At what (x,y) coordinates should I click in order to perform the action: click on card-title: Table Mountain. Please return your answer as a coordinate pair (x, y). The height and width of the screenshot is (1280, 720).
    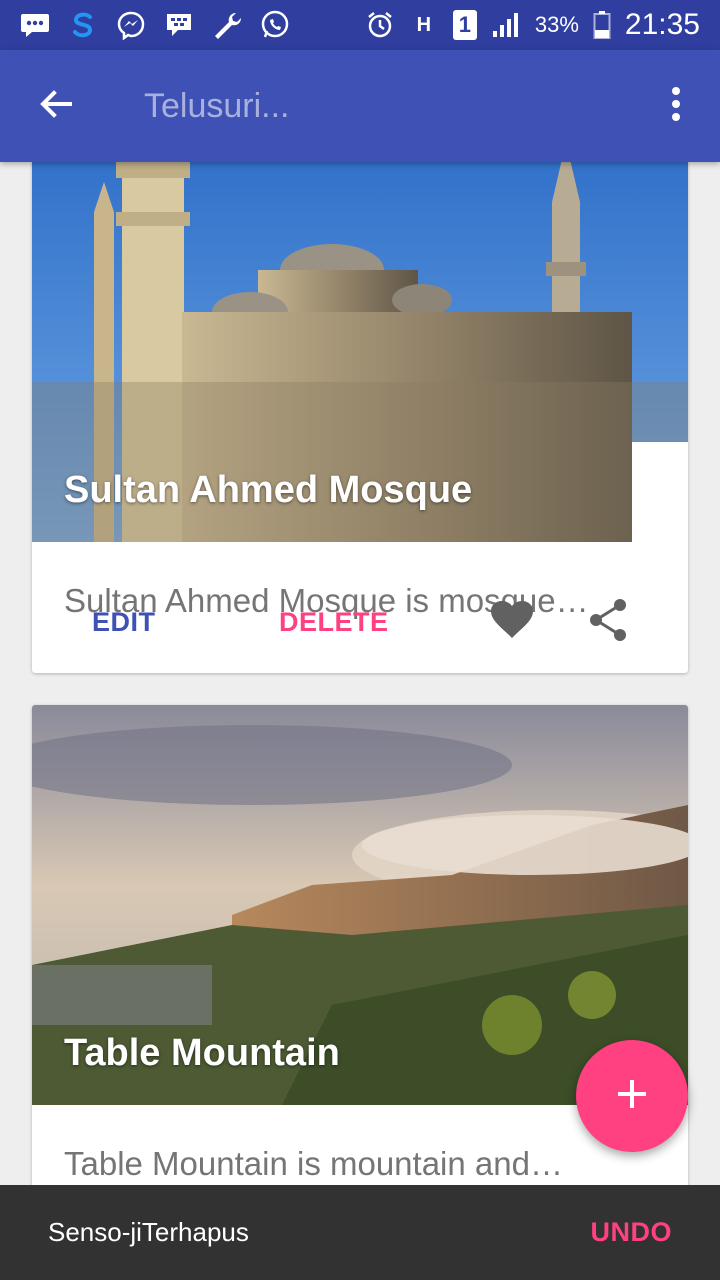
    Looking at the image, I should click on (202, 1053).